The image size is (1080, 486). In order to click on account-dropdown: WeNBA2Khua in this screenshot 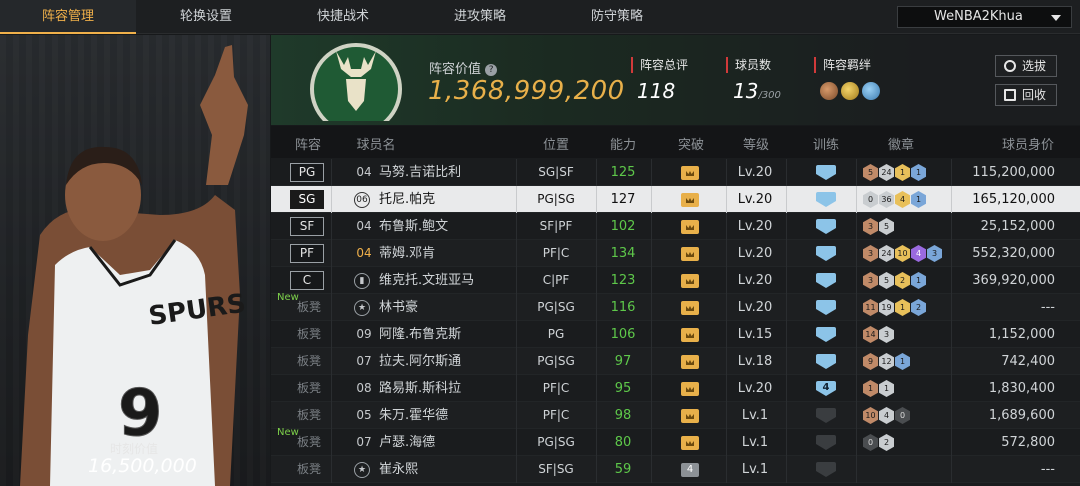, I will do `click(984, 17)`.